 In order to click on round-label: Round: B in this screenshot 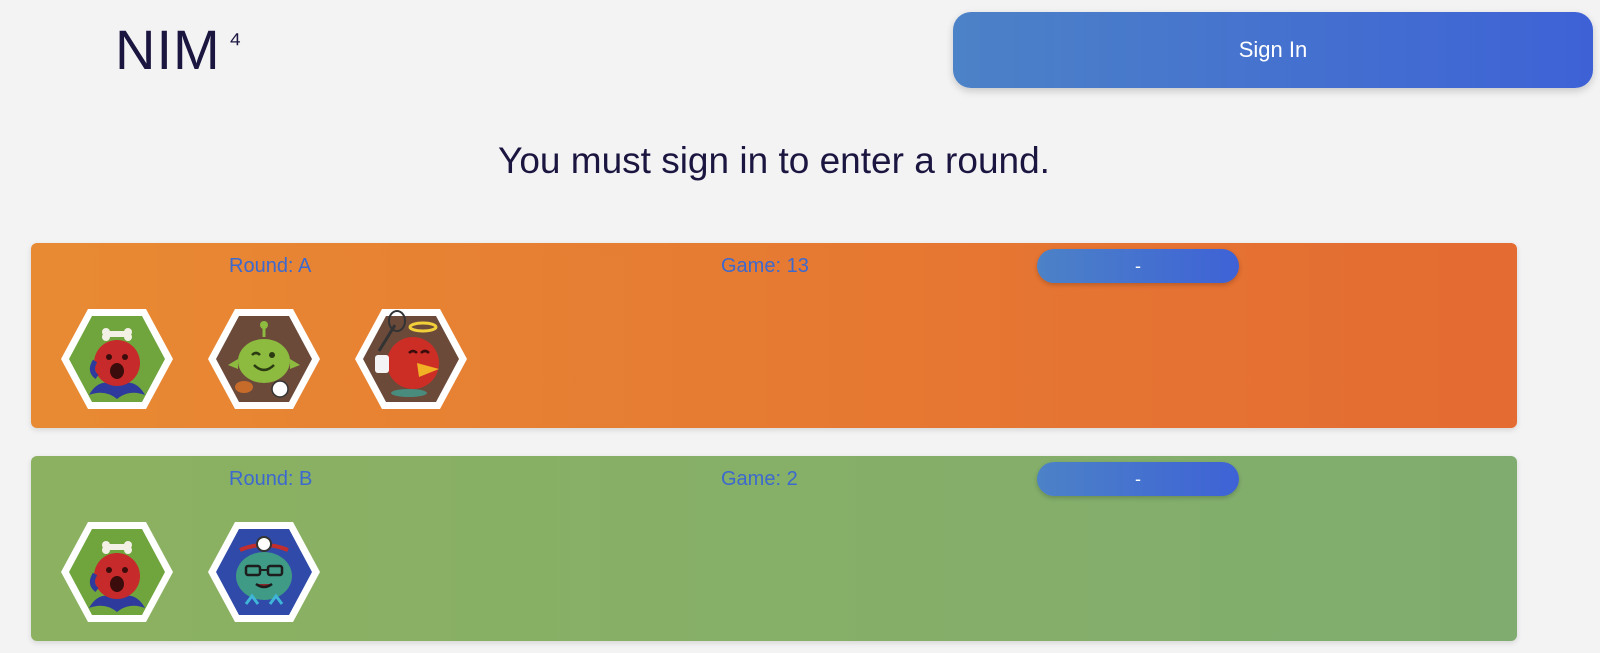, I will do `click(271, 479)`.